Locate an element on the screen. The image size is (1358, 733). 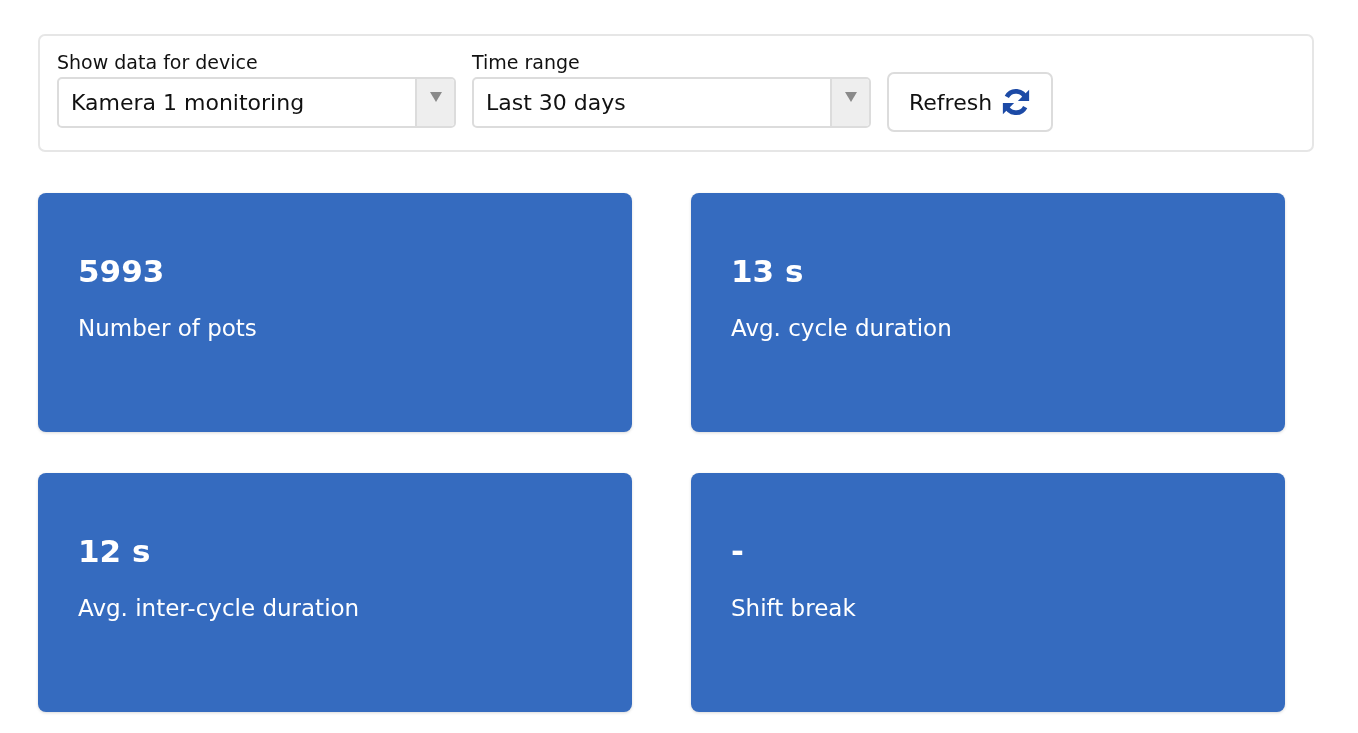
stat-label: Number of pots is located at coordinates (167, 328).